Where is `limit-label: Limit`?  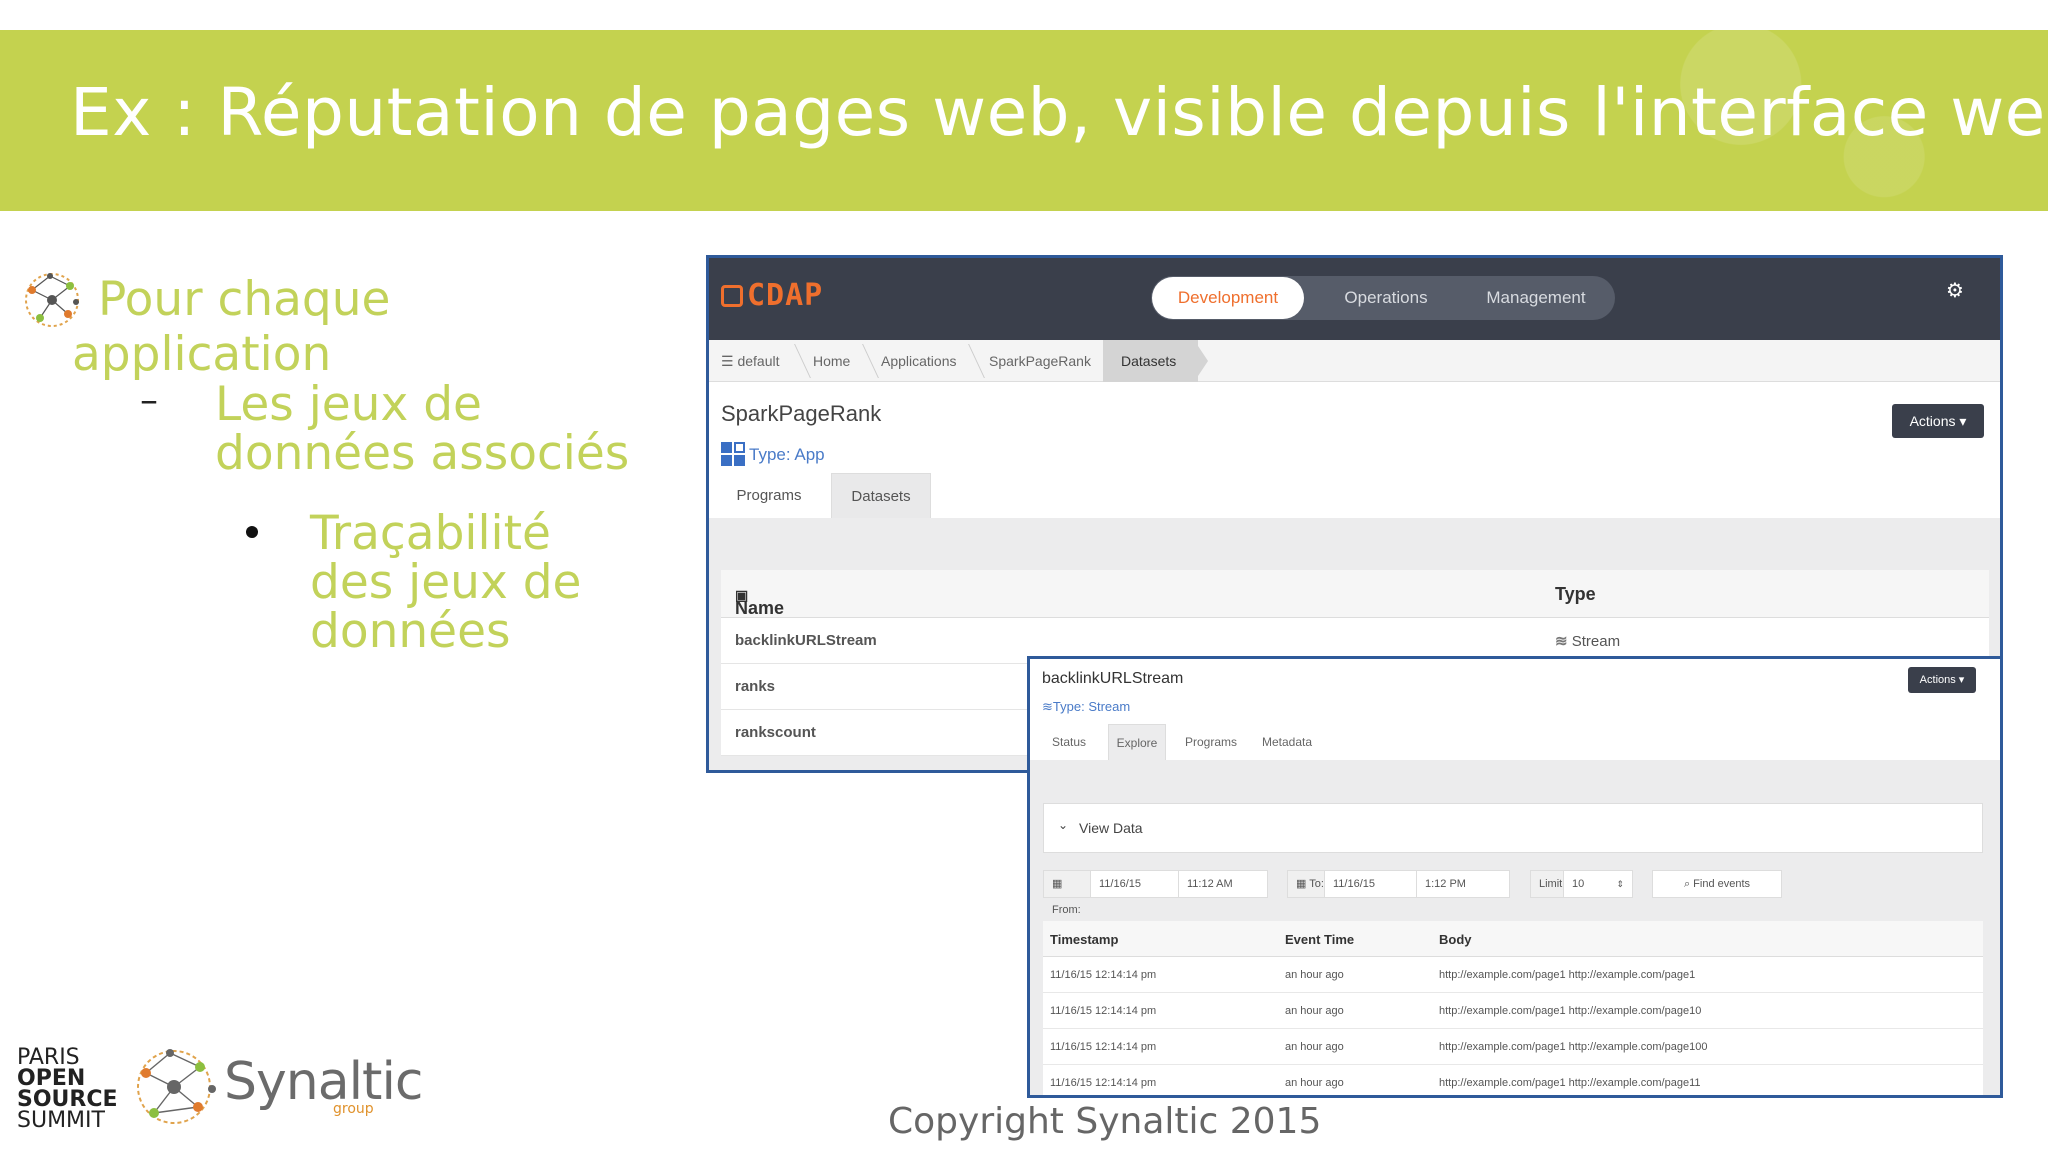
limit-label: Limit is located at coordinates (1548, 884).